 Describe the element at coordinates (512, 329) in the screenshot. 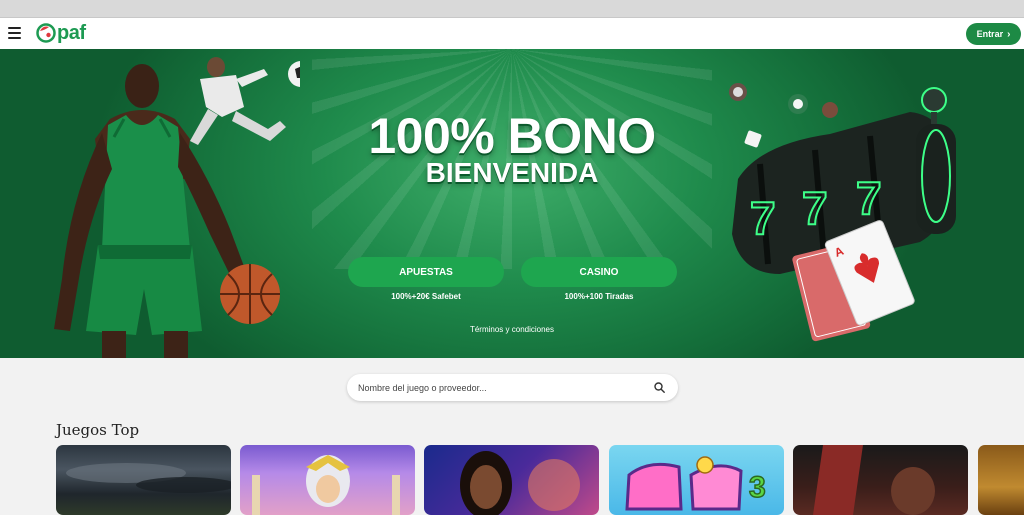

I see `terms-link: Términos y condiciones` at that location.